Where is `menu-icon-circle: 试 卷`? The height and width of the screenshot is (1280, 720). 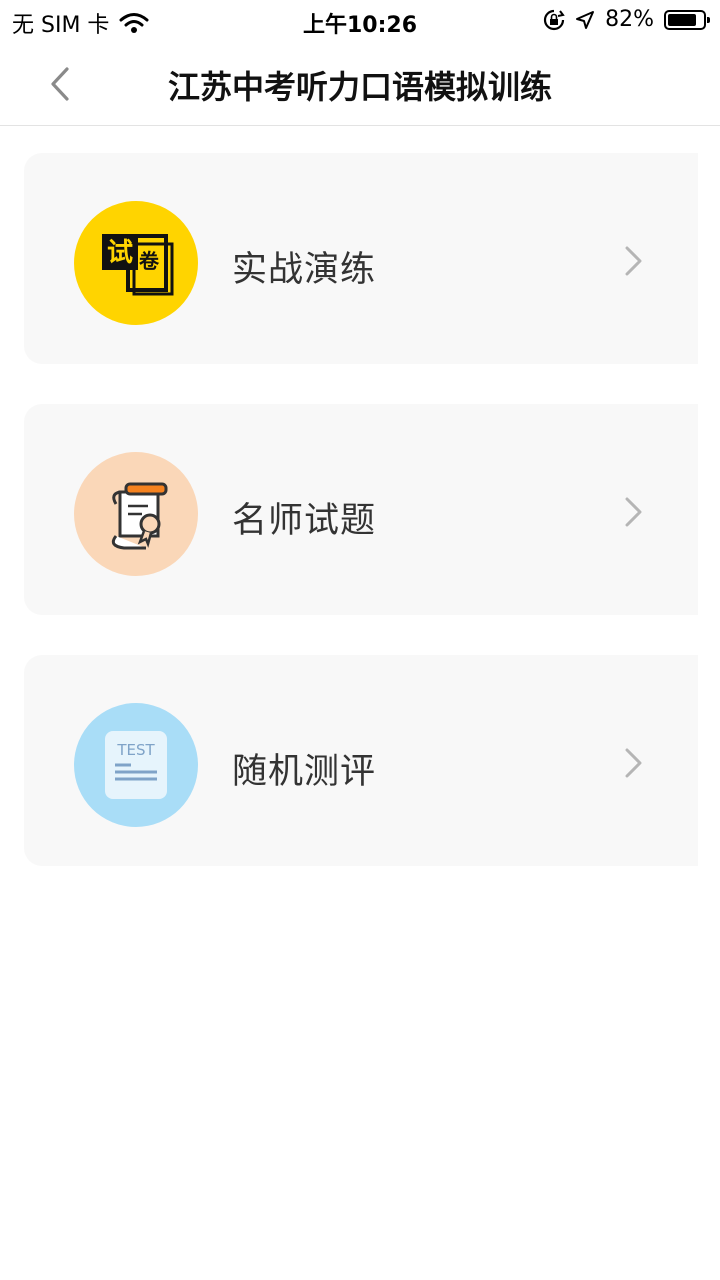 menu-icon-circle: 试 卷 is located at coordinates (136, 263).